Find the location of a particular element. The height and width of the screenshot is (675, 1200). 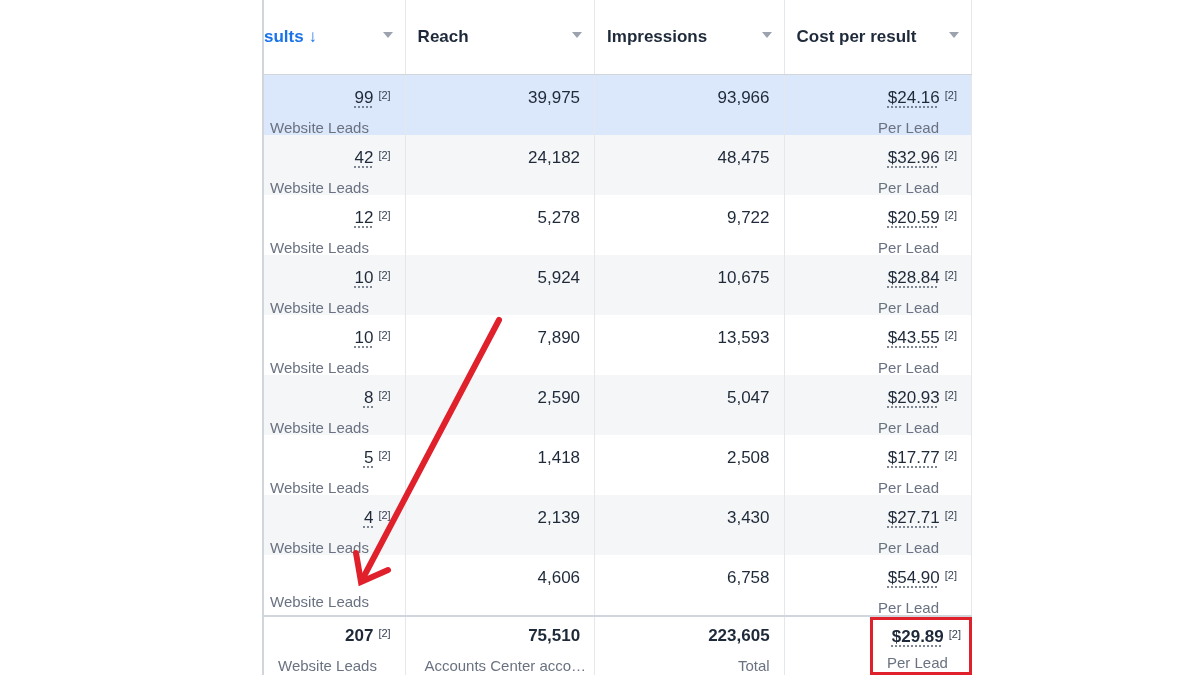

metric-value: $27.71 is located at coordinates (913, 518).